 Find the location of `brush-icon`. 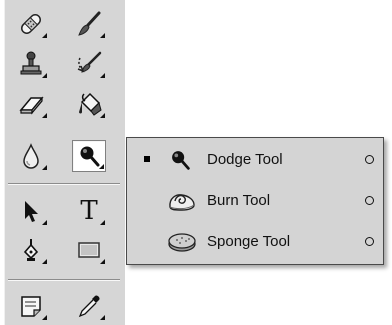

brush-icon is located at coordinates (89, 24).